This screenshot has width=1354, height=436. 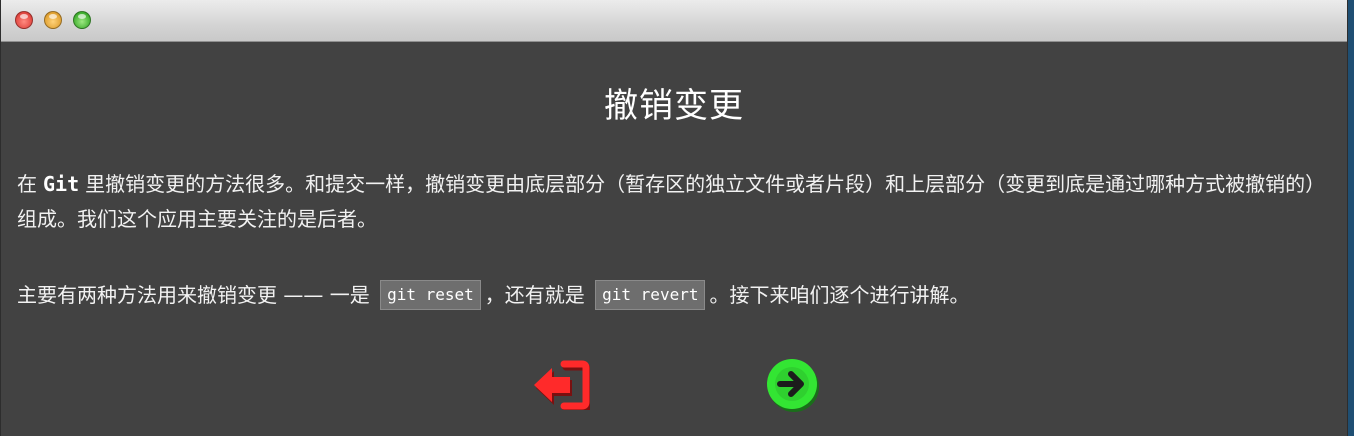 What do you see at coordinates (534, 295) in the screenshot?
I see `methods-text-middle: ，还有就是` at bounding box center [534, 295].